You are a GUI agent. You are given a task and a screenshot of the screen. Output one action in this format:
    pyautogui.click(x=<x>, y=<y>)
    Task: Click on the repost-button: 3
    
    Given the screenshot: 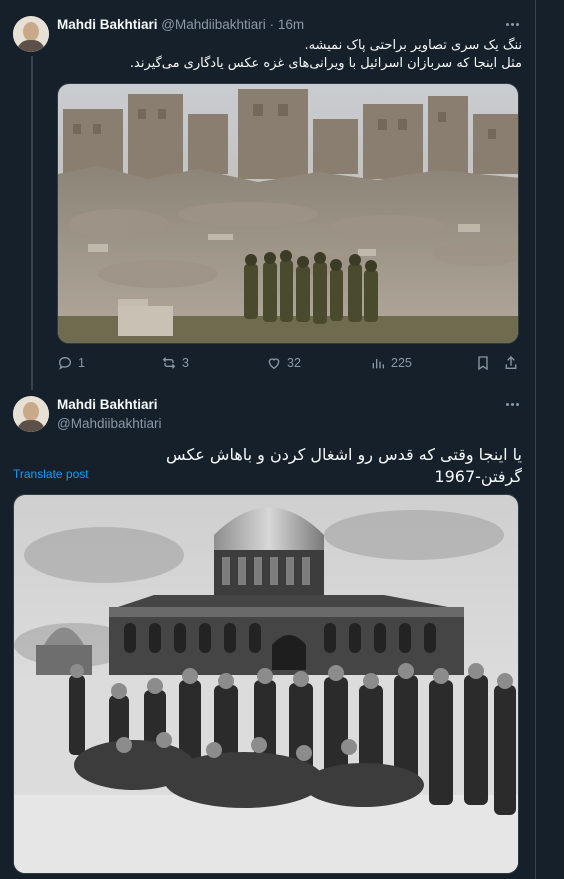 What is the action you would take?
    pyautogui.click(x=175, y=363)
    